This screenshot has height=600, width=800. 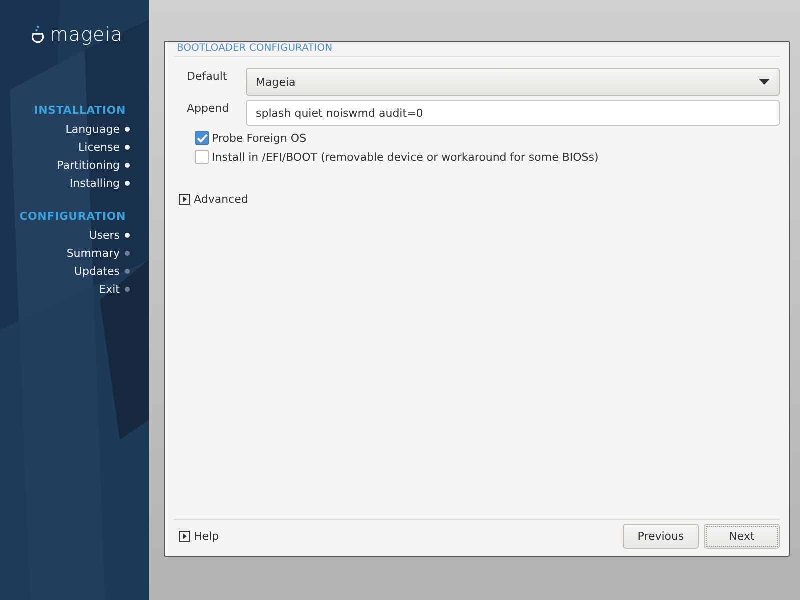 I want to click on section-heading: CONFIGURATION, so click(x=73, y=217).